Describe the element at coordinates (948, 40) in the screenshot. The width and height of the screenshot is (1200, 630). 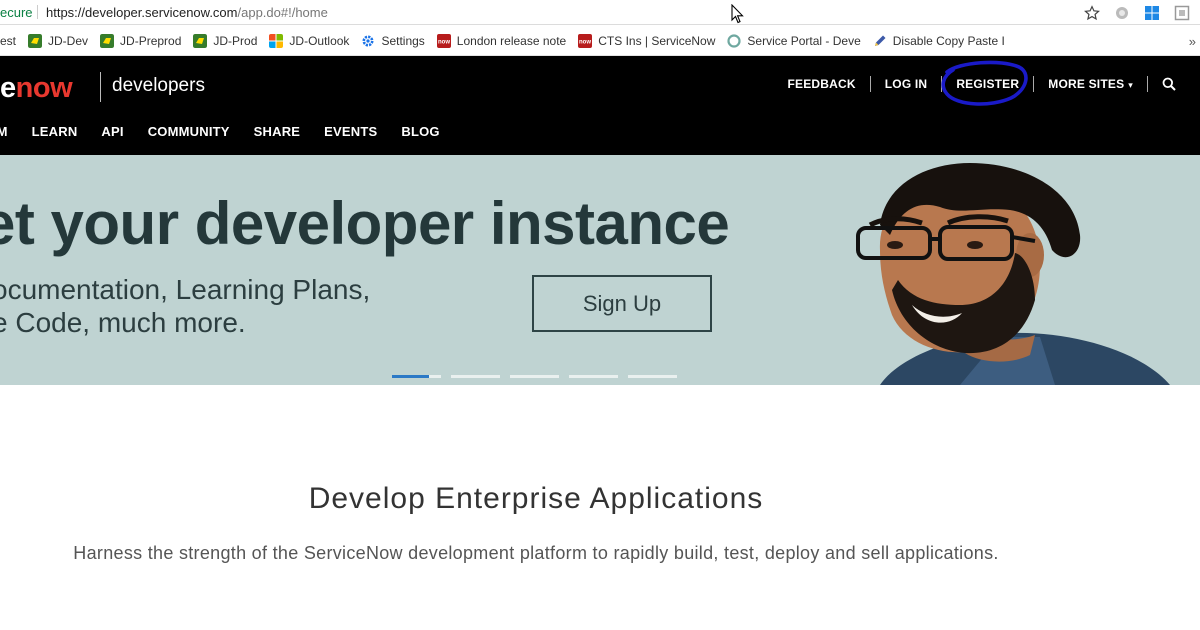
I see `bookmark-label: Disable Copy Paste I` at that location.